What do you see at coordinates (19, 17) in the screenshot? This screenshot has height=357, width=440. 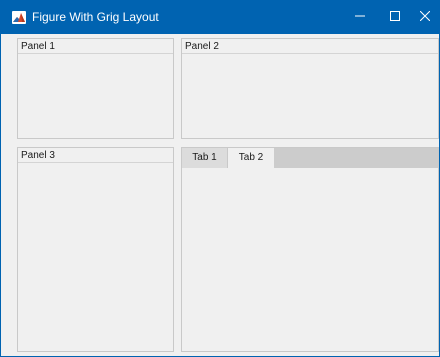 I see `matlab-logo-icon` at bounding box center [19, 17].